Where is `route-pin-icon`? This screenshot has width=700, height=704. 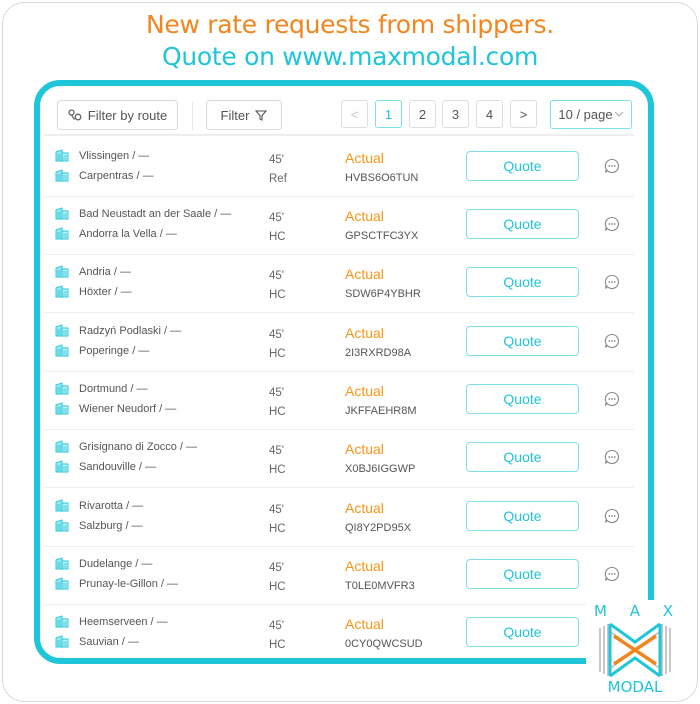
route-pin-icon is located at coordinates (75, 115).